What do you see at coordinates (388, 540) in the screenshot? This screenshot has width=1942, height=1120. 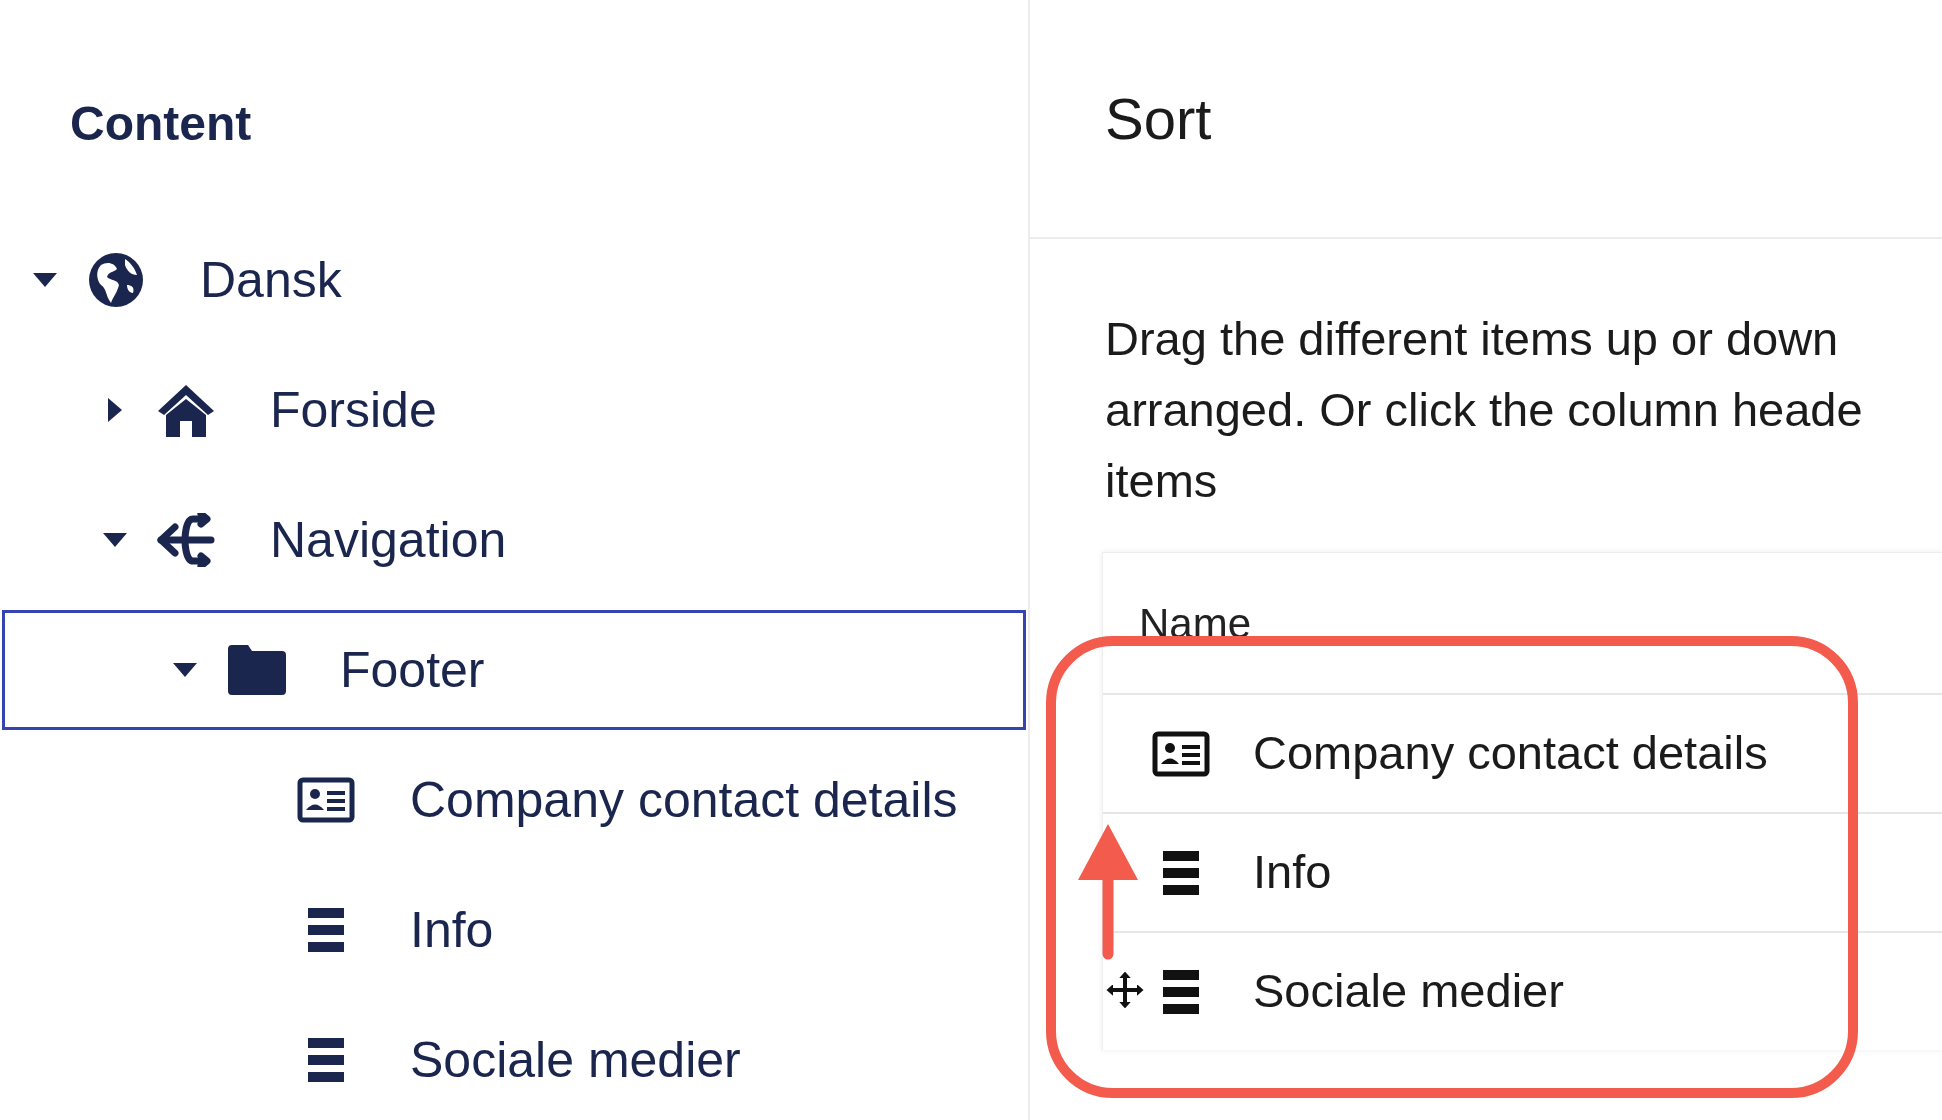 I see `tree-item-label: Navigation` at bounding box center [388, 540].